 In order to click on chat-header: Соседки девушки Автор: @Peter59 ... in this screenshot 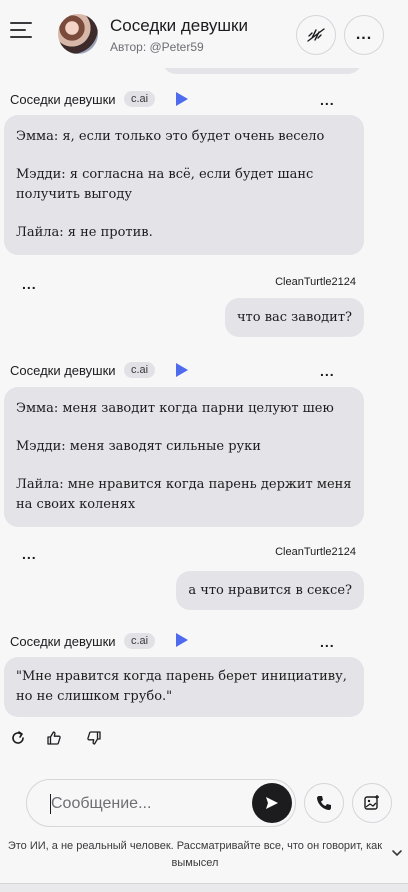, I will do `click(204, 34)`.